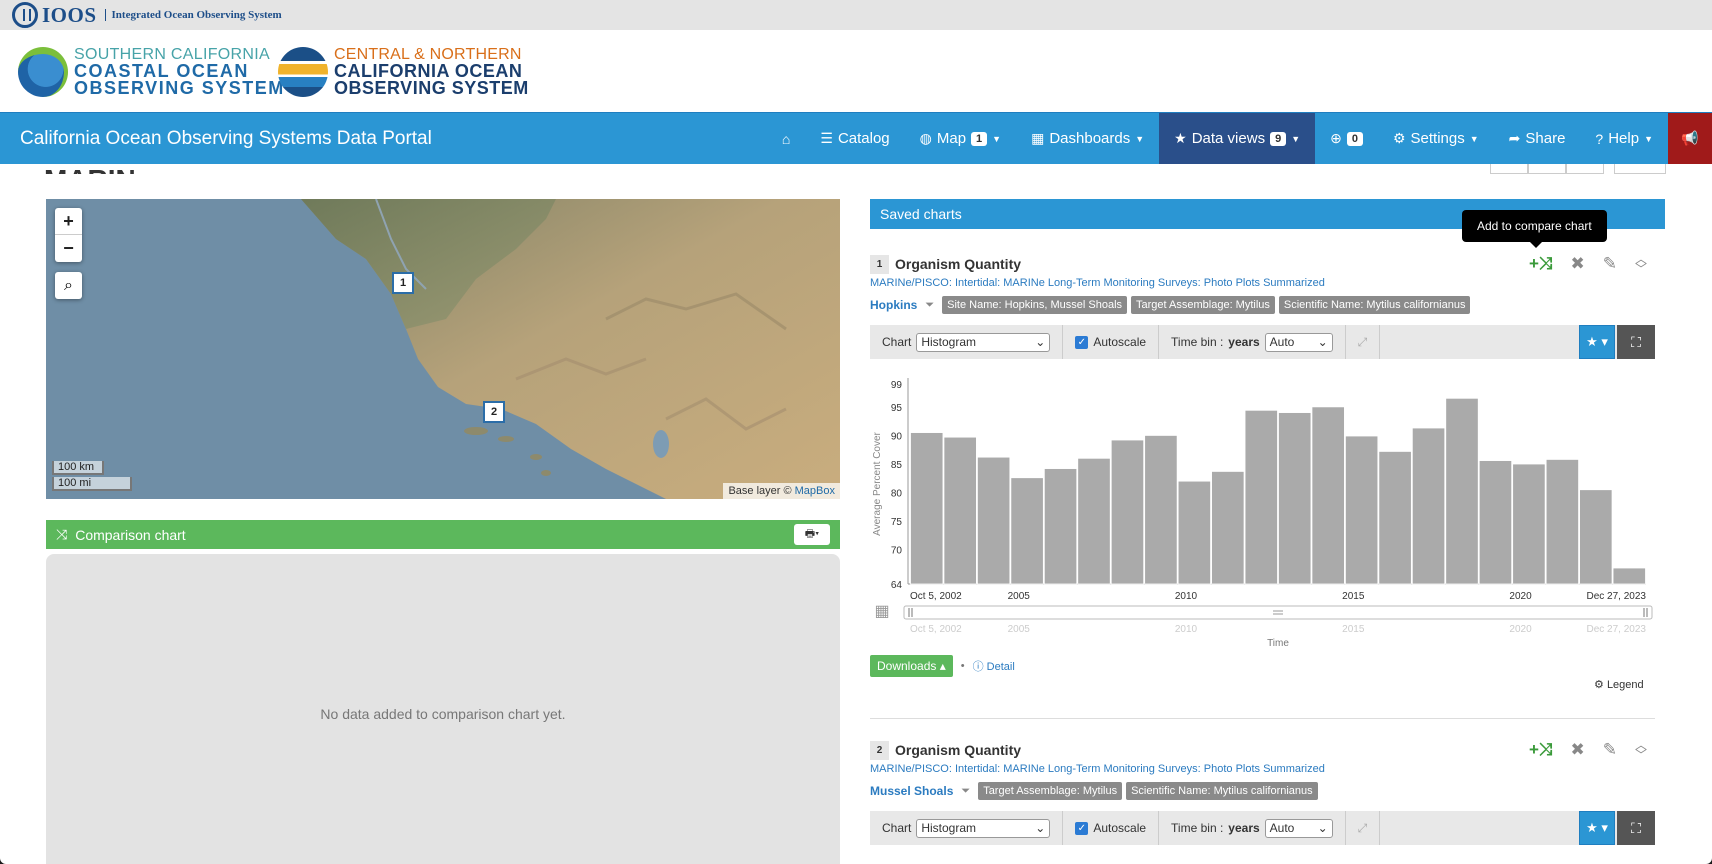  Describe the element at coordinates (68, 248) in the screenshot. I see `zoom-out-button: −` at that location.